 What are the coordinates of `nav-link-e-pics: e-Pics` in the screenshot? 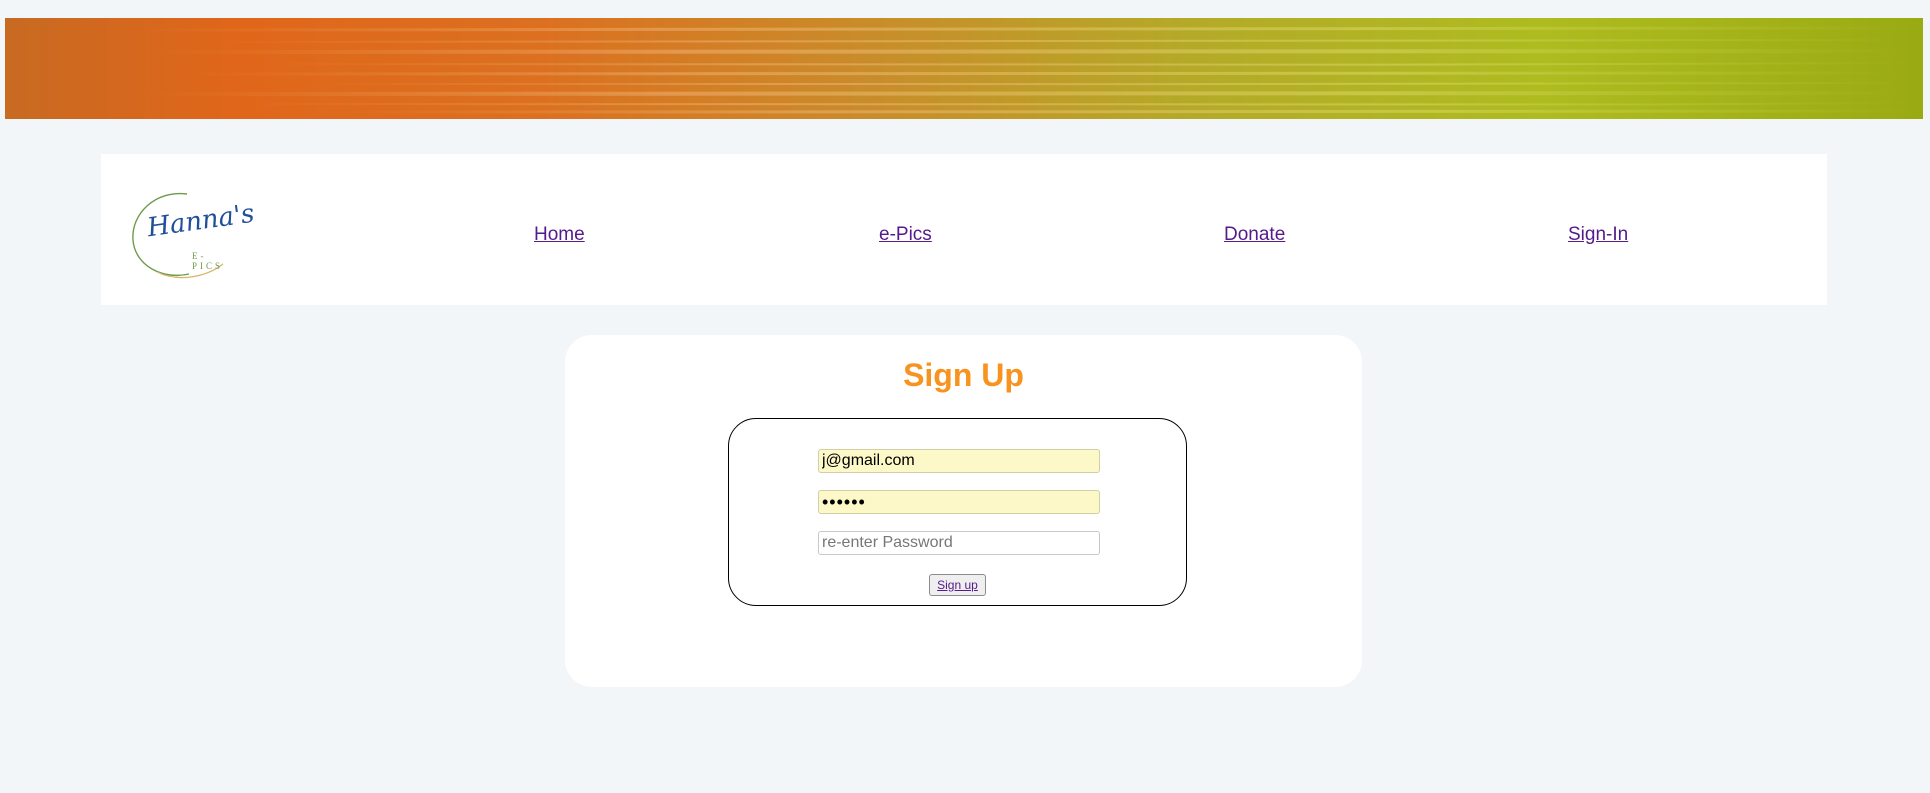 It's located at (905, 235).